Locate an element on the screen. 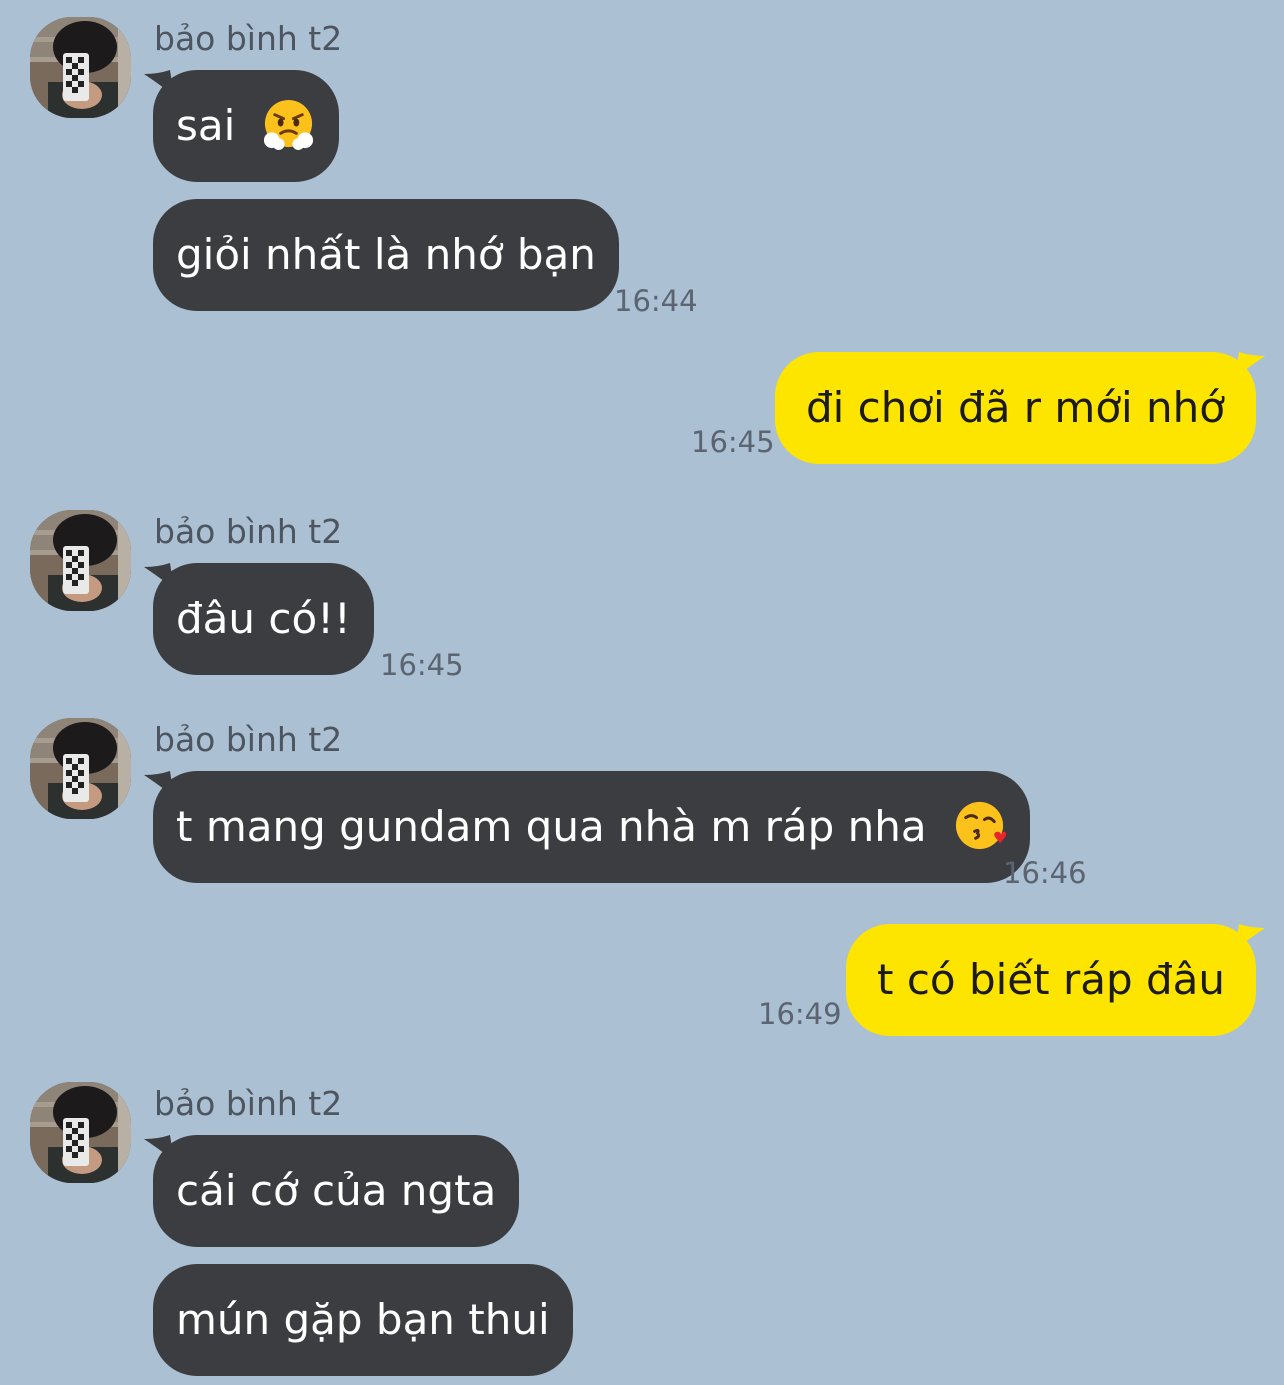 The width and height of the screenshot is (1284, 1385). incoming-message-bubble: đâu có!! is located at coordinates (259, 619).